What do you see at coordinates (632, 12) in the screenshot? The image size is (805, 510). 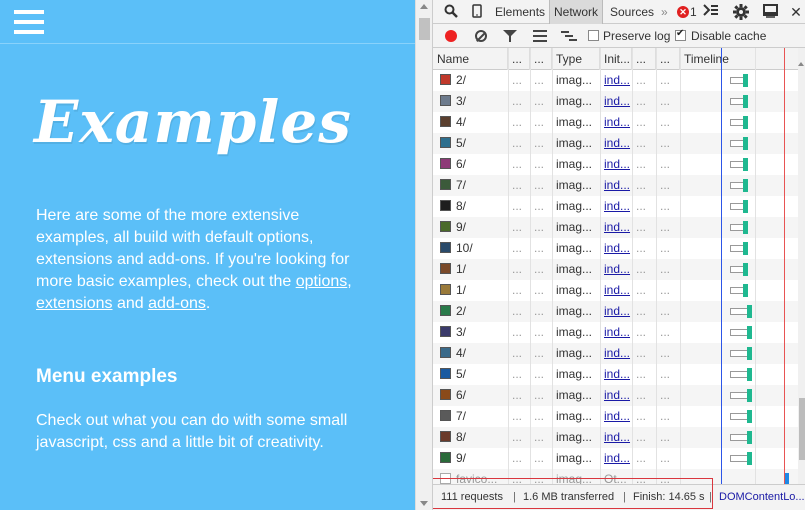 I see `tab-sources: Sources` at bounding box center [632, 12].